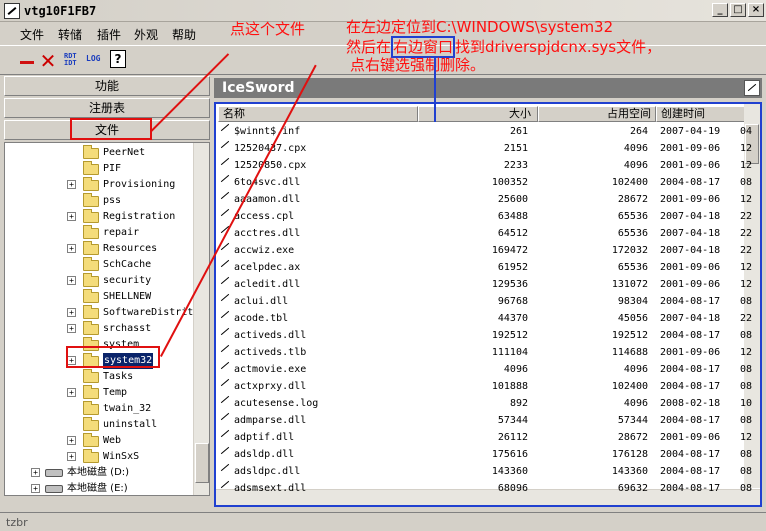 The height and width of the screenshot is (531, 766). Describe the element at coordinates (267, 284) in the screenshot. I see `file-name: acledit.dll` at that location.